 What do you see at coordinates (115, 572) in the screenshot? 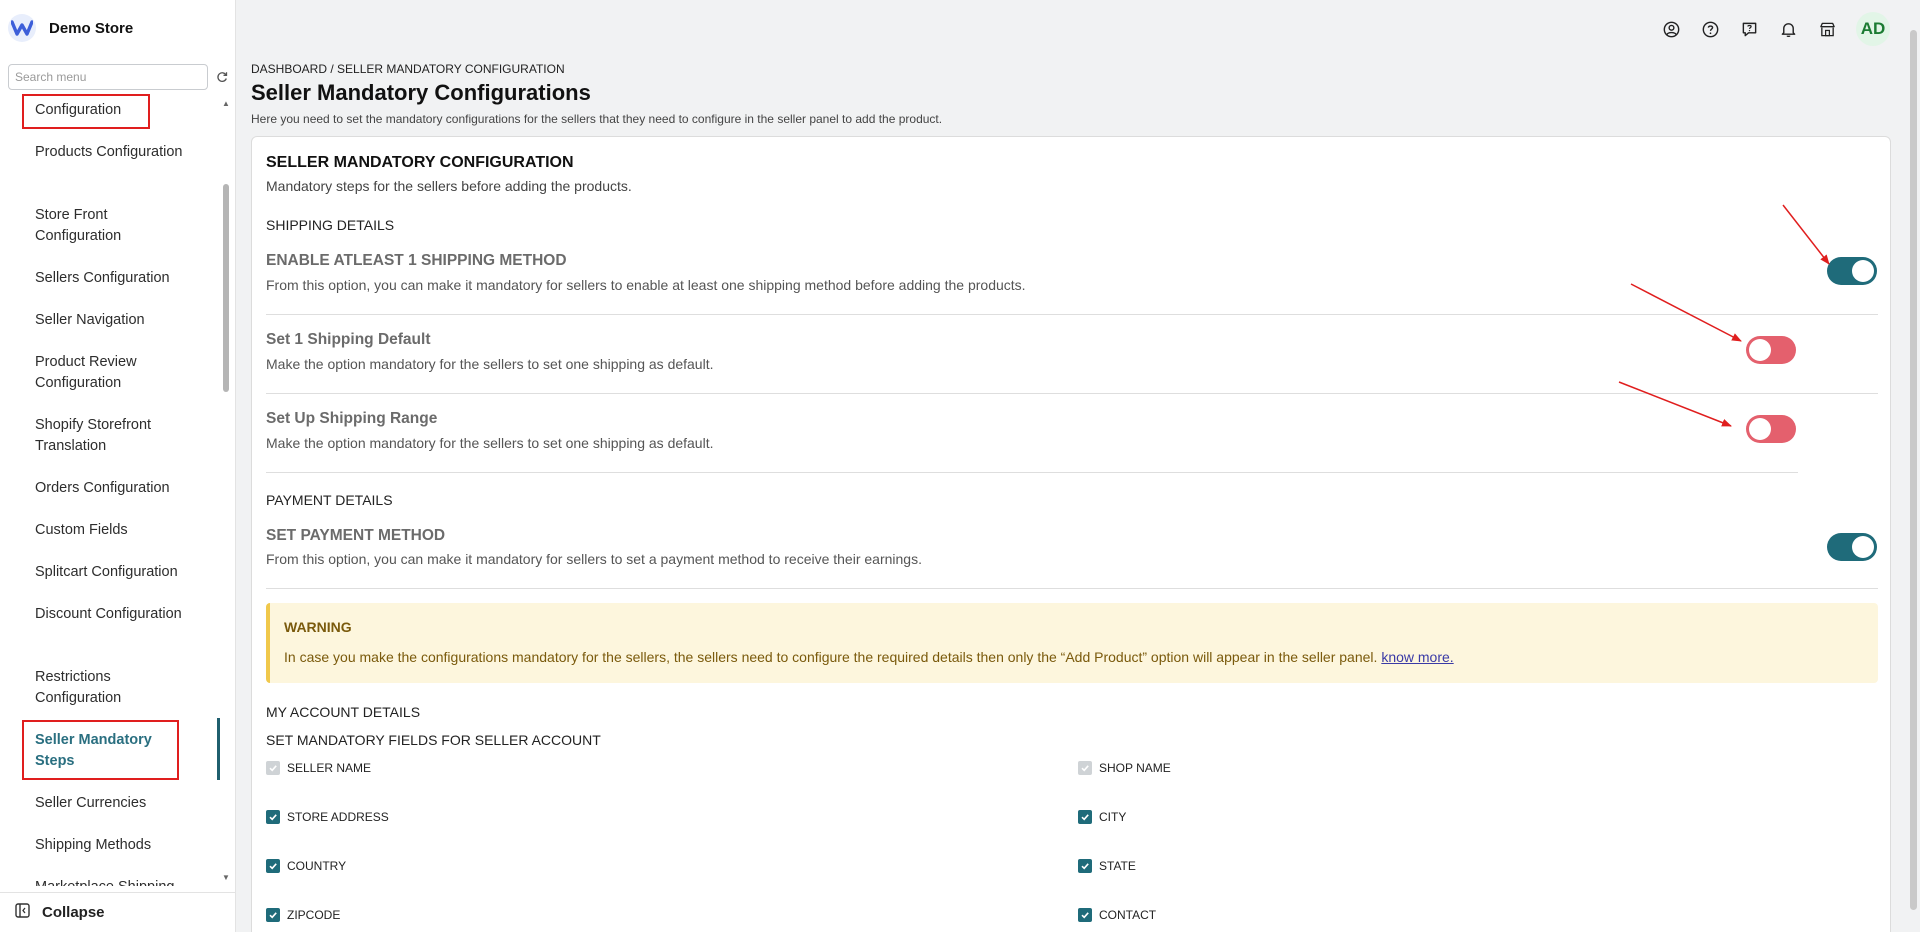
I see `sidebar-item-splitcart-configuration: Splitcart Configuration` at bounding box center [115, 572].